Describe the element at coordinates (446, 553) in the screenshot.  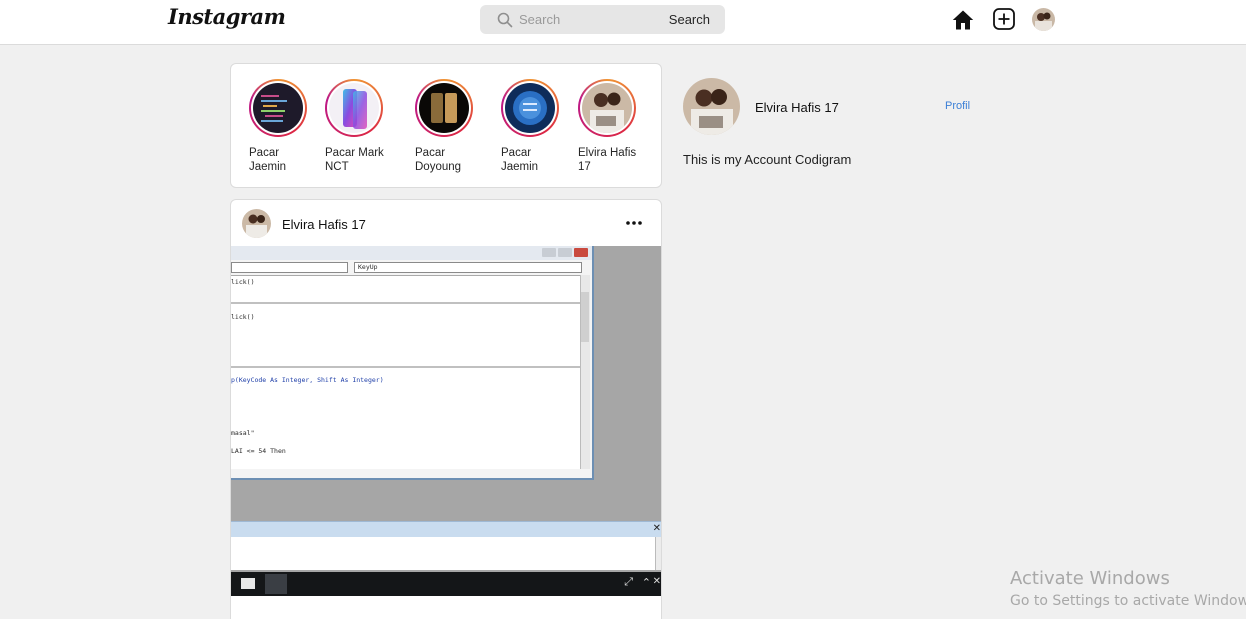
I see `lower-window-body` at that location.